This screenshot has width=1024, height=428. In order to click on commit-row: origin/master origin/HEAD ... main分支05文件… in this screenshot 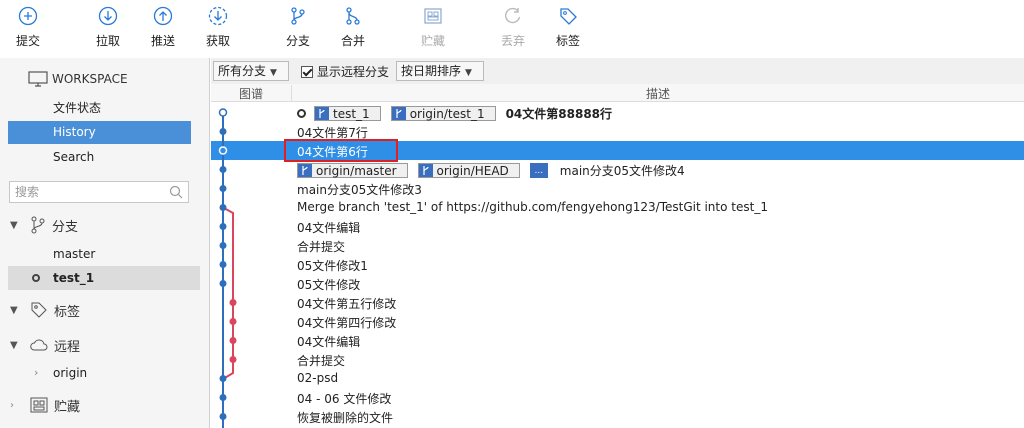, I will do `click(617, 169)`.